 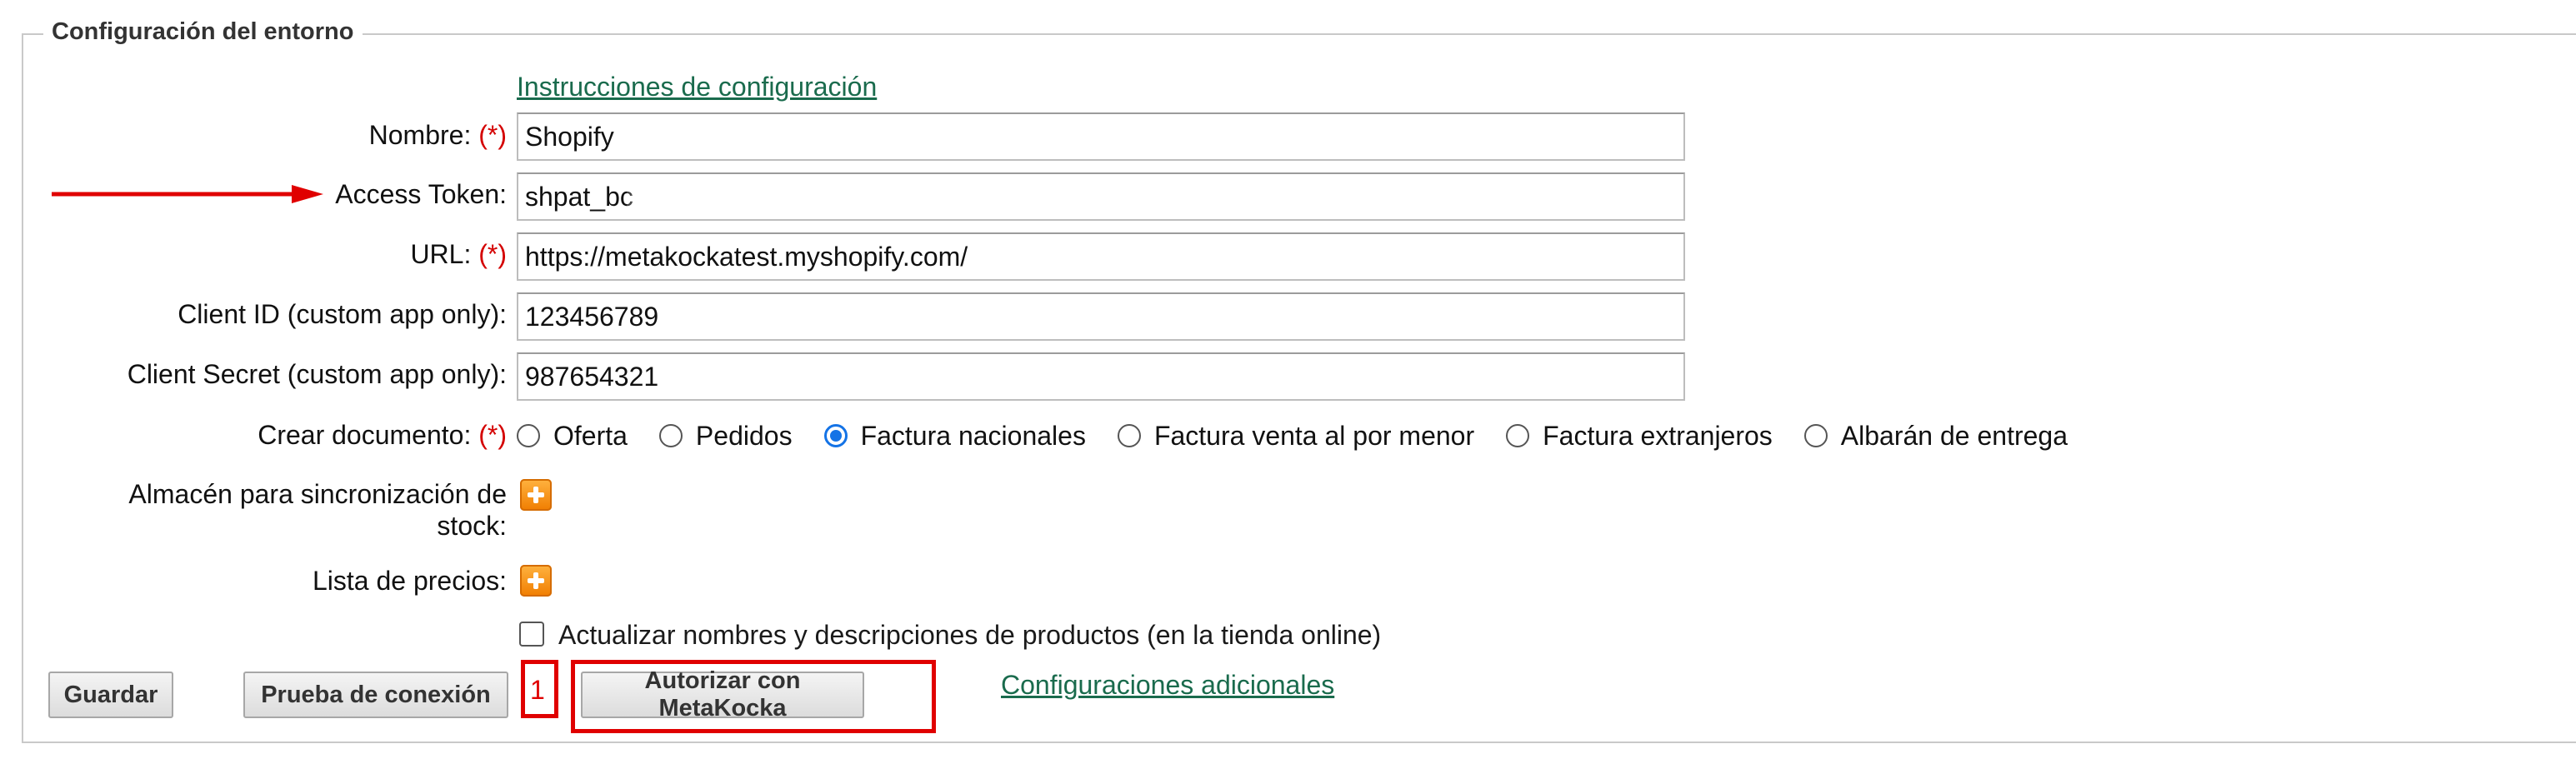 What do you see at coordinates (203, 32) in the screenshot?
I see `fieldset-legend: Configuración del entorno` at bounding box center [203, 32].